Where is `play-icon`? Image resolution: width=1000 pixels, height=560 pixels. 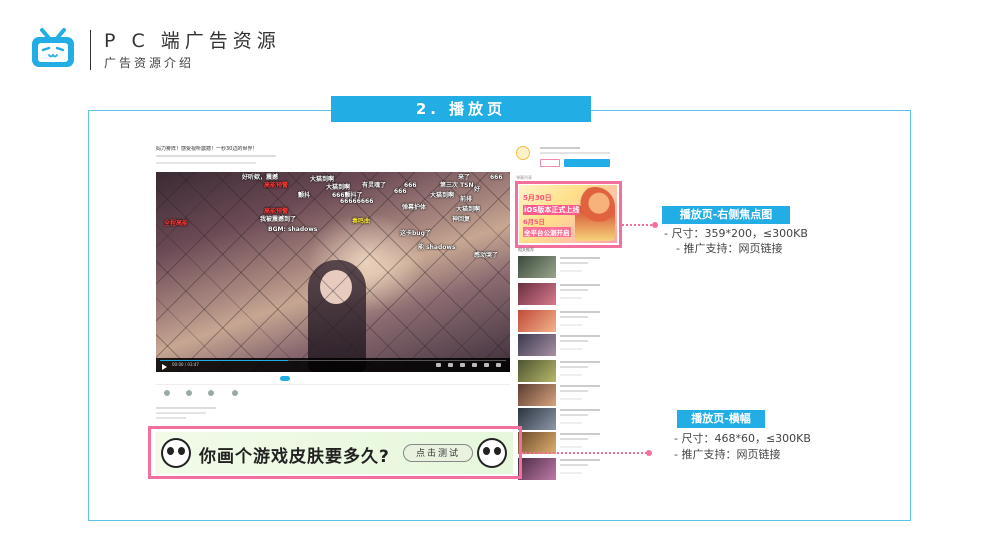 play-icon is located at coordinates (164, 367).